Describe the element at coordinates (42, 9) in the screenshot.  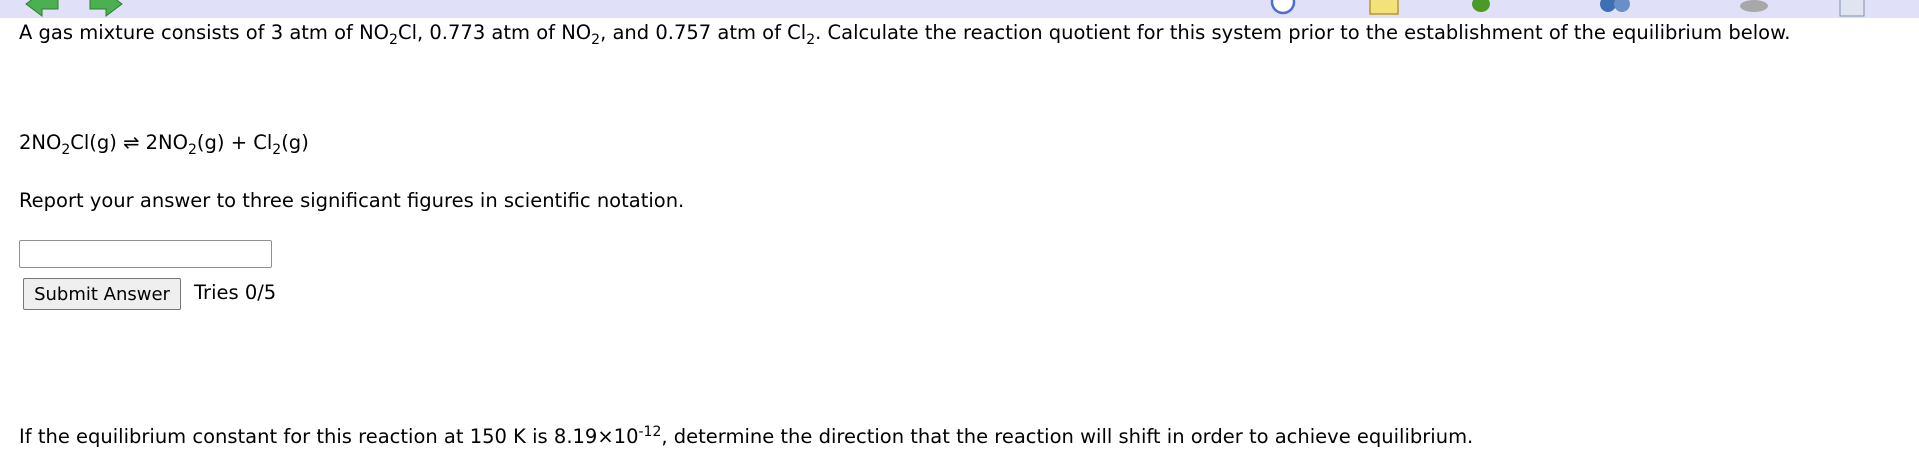
I see `back-arrow-icon` at that location.